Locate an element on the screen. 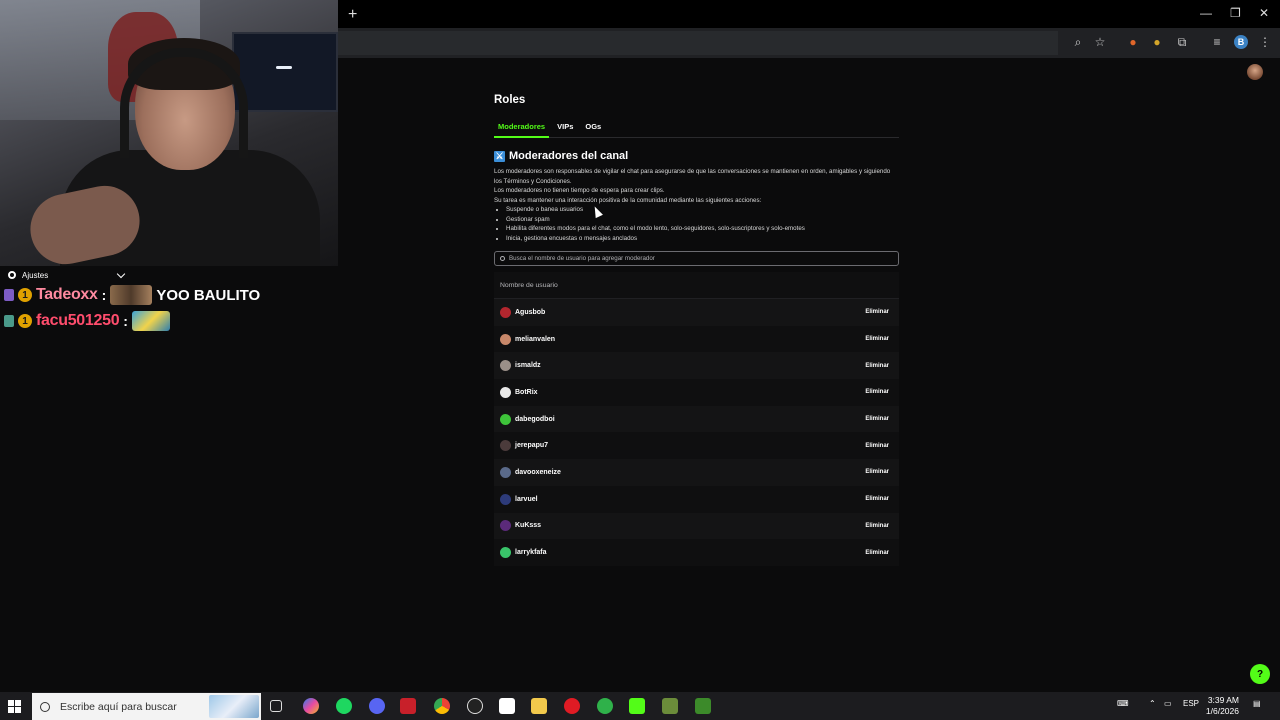 This screenshot has width=1280, height=720. bookmark-star-icon: ☆ is located at coordinates (1100, 42).